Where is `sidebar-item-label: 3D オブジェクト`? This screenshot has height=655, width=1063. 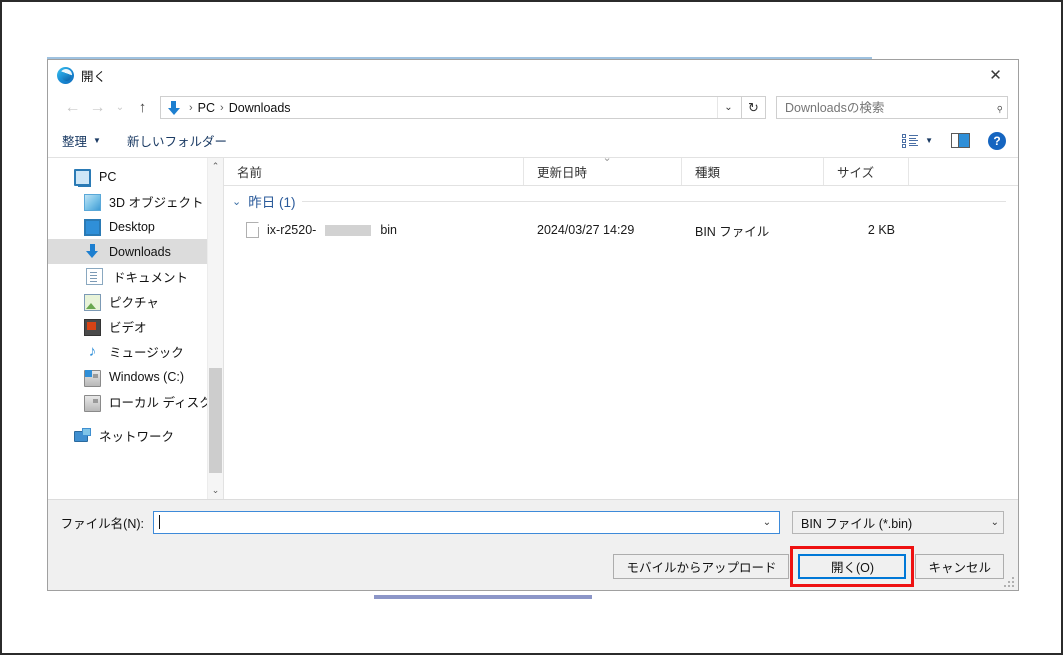
sidebar-item-label: 3D オブジェクト is located at coordinates (156, 203).